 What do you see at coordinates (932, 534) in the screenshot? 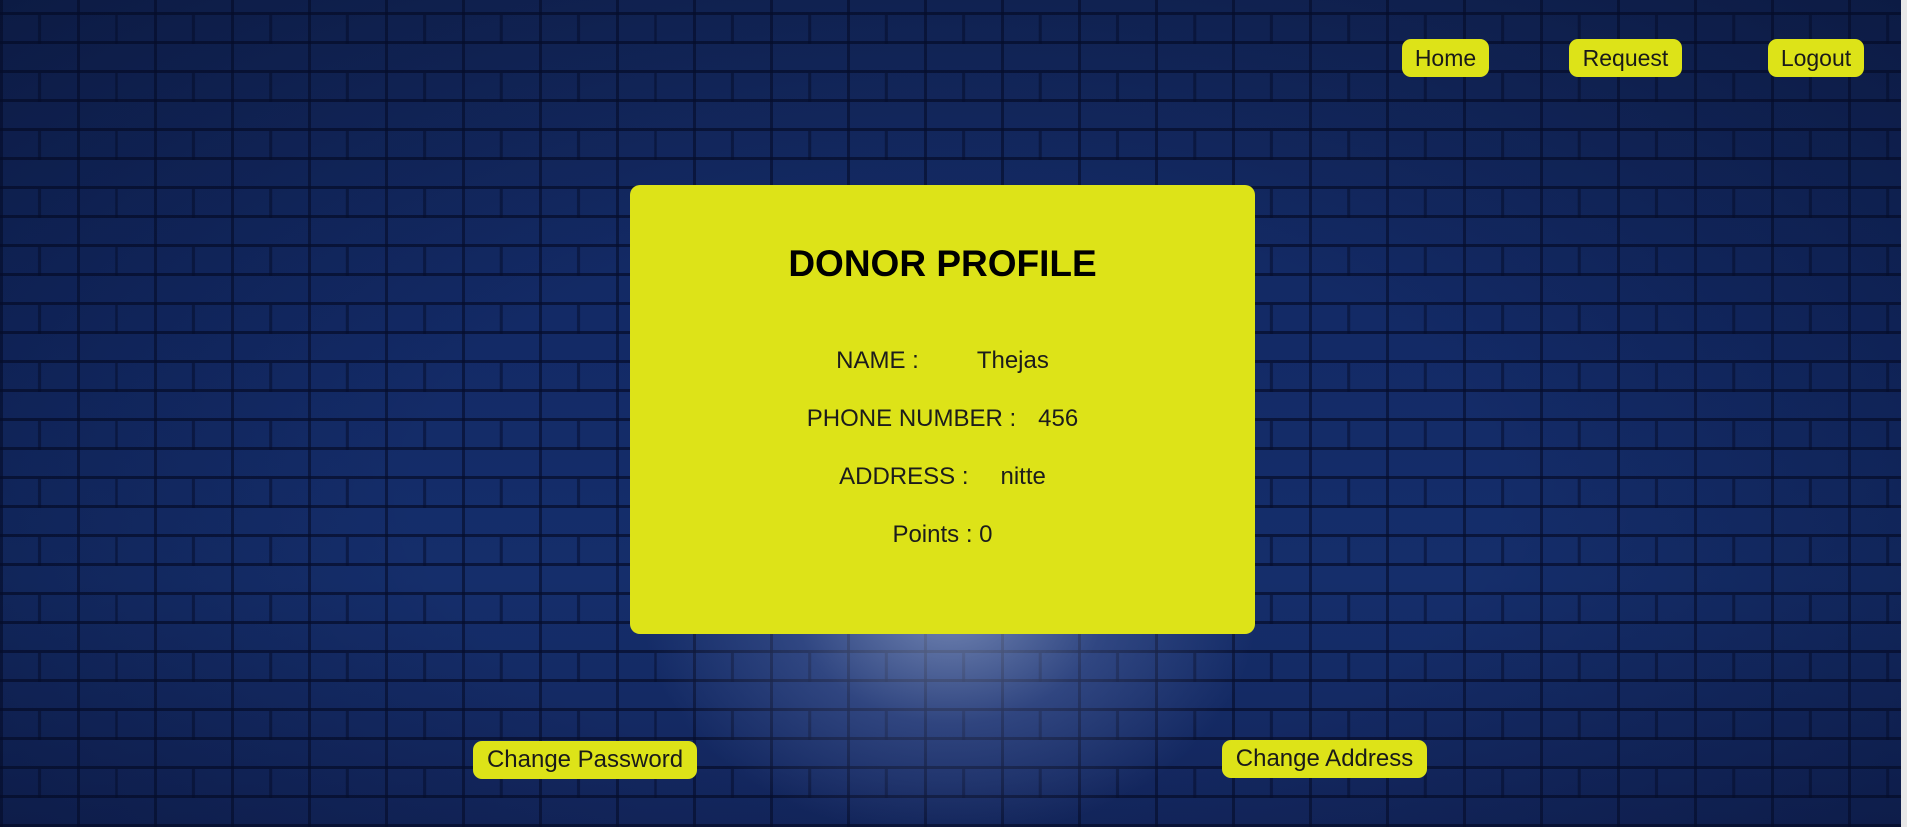
I see `points-label: Points :` at bounding box center [932, 534].